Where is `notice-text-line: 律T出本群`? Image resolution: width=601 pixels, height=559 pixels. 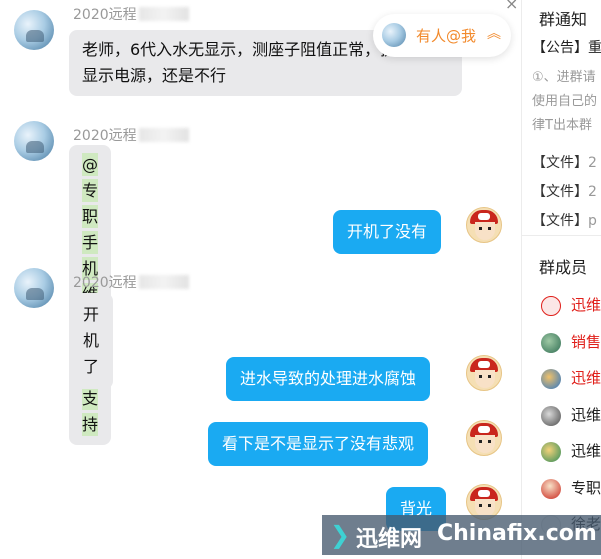
notice-text-line: 律T出本群 is located at coordinates (562, 125).